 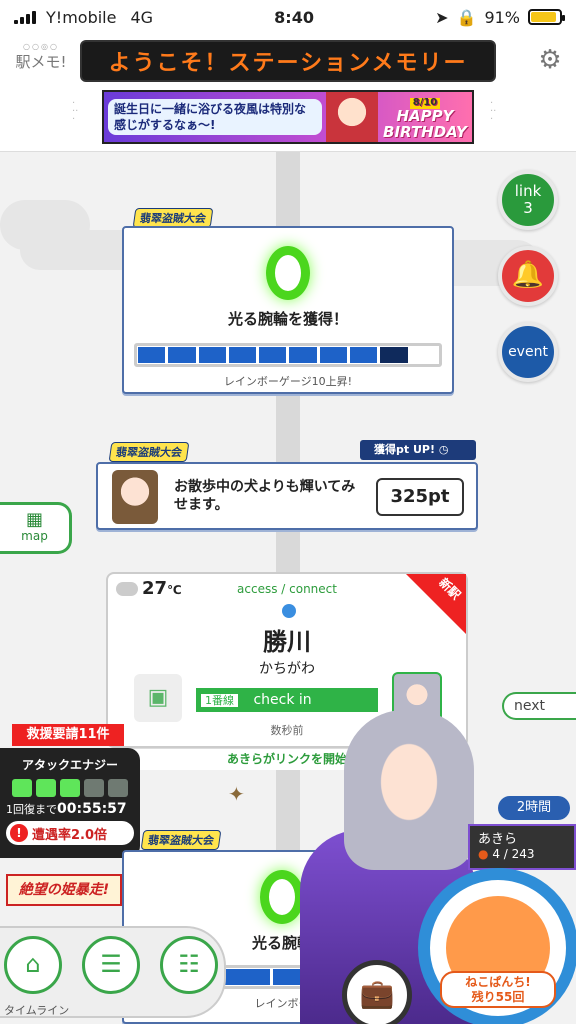 What do you see at coordinates (68, 735) in the screenshot?
I see `rescue-requests: 救援要請11件` at bounding box center [68, 735].